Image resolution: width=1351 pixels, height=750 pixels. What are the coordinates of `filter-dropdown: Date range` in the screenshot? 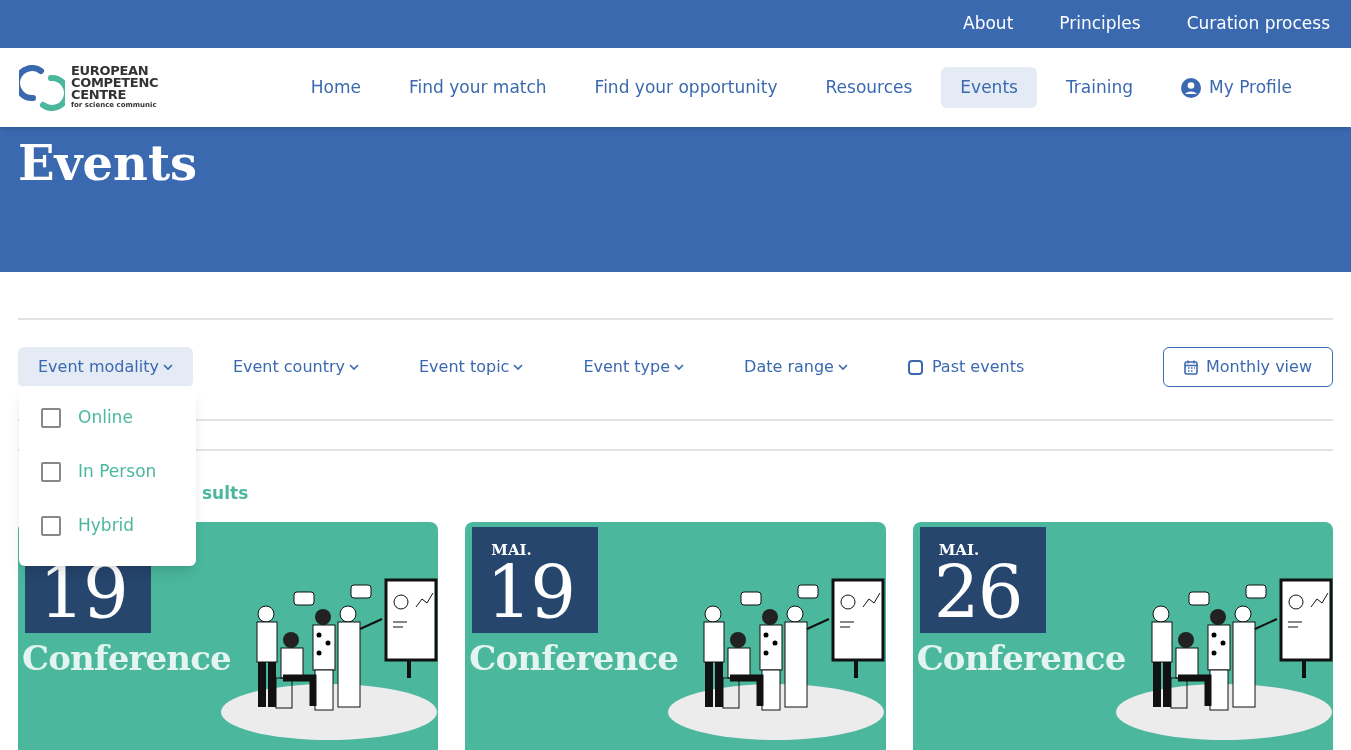 It's located at (796, 367).